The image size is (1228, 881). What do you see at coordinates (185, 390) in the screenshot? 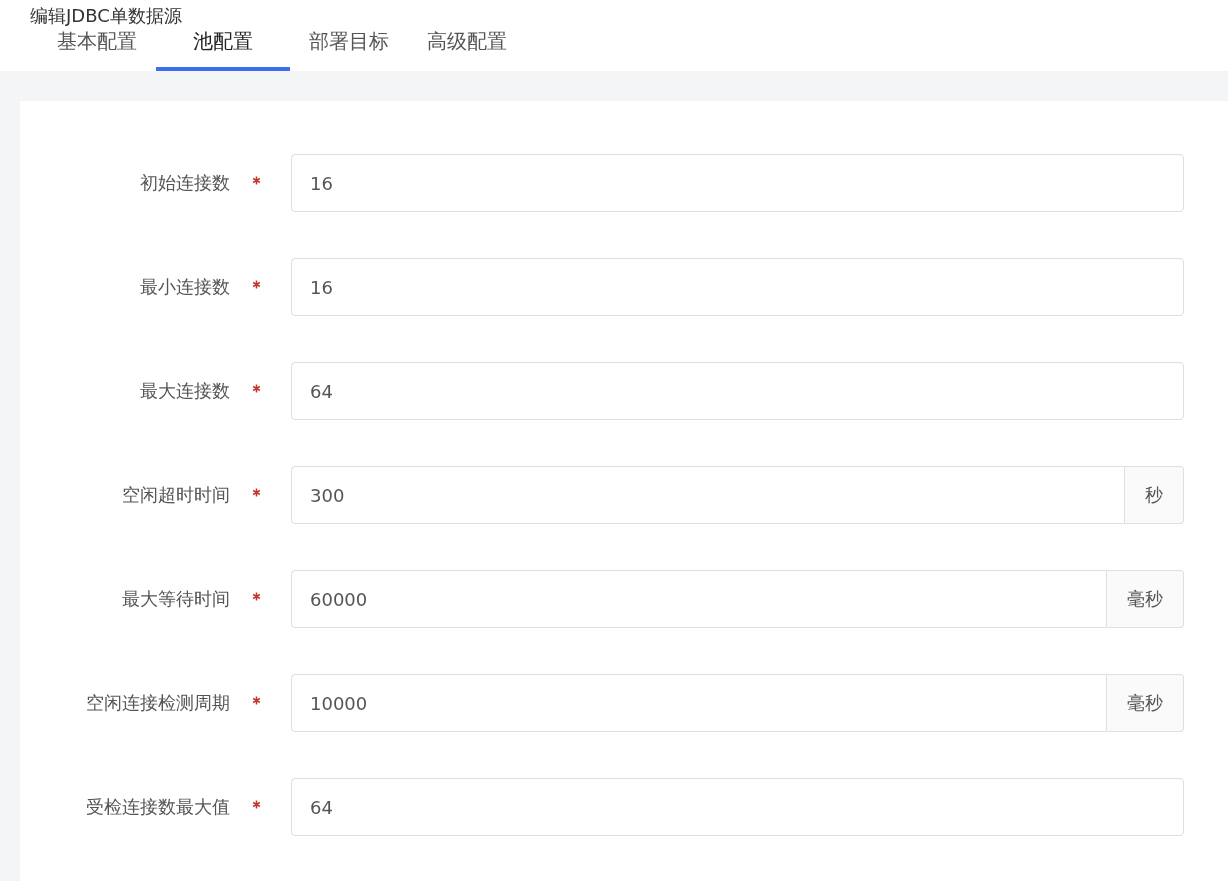
I see `field-label: 最大连接数` at bounding box center [185, 390].